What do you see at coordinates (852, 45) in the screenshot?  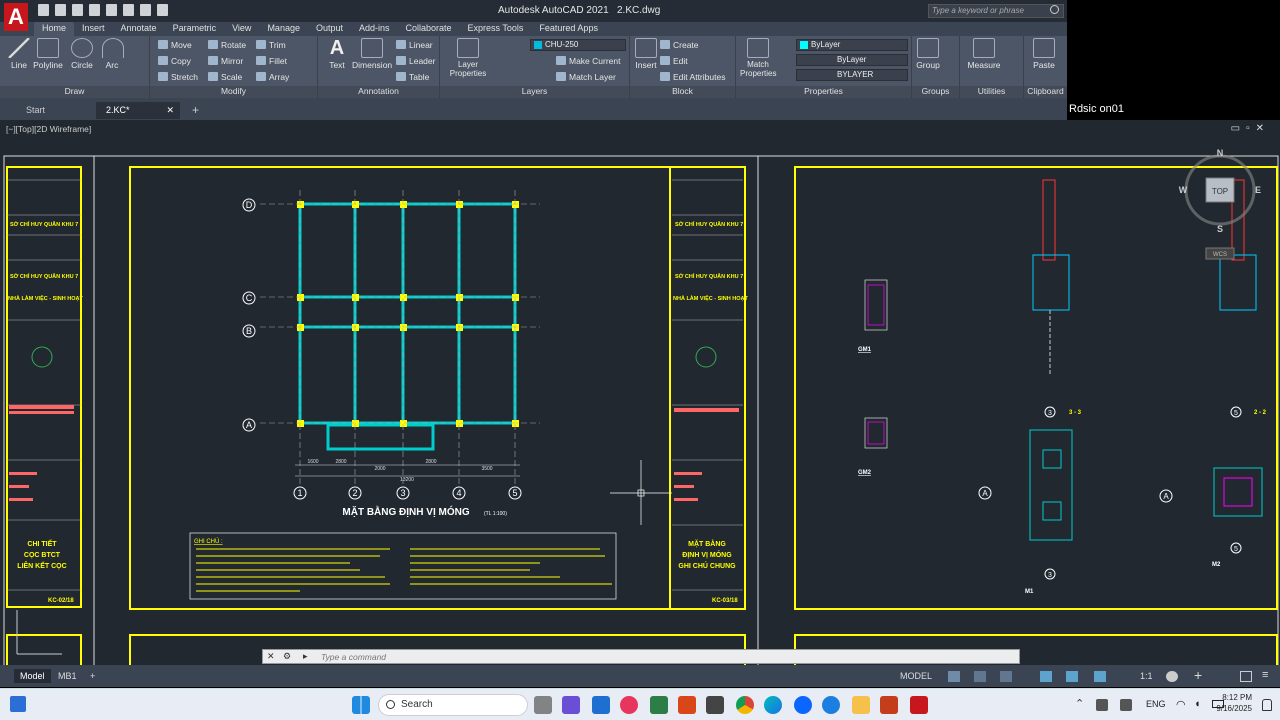 I see `color-dropdown: ByLayer` at bounding box center [852, 45].